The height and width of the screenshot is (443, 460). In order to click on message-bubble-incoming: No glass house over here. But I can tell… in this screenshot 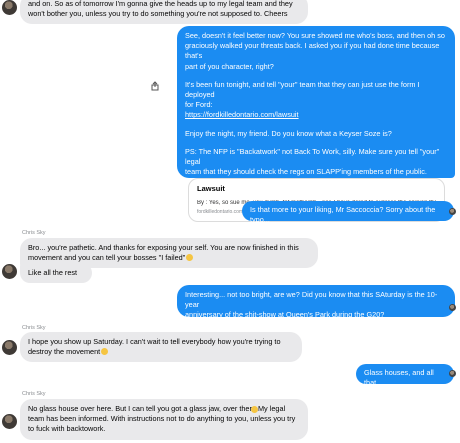, I will do `click(164, 419)`.